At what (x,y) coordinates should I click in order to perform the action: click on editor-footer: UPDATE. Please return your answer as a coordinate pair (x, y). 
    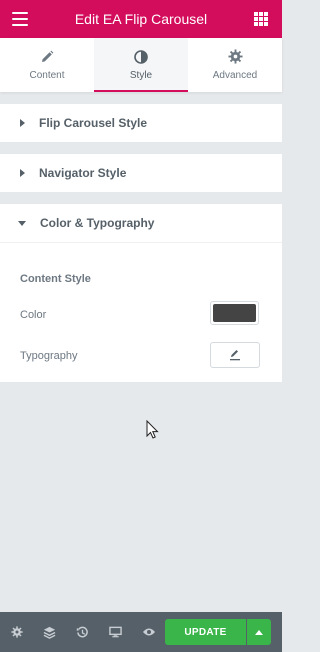
    Looking at the image, I should click on (141, 632).